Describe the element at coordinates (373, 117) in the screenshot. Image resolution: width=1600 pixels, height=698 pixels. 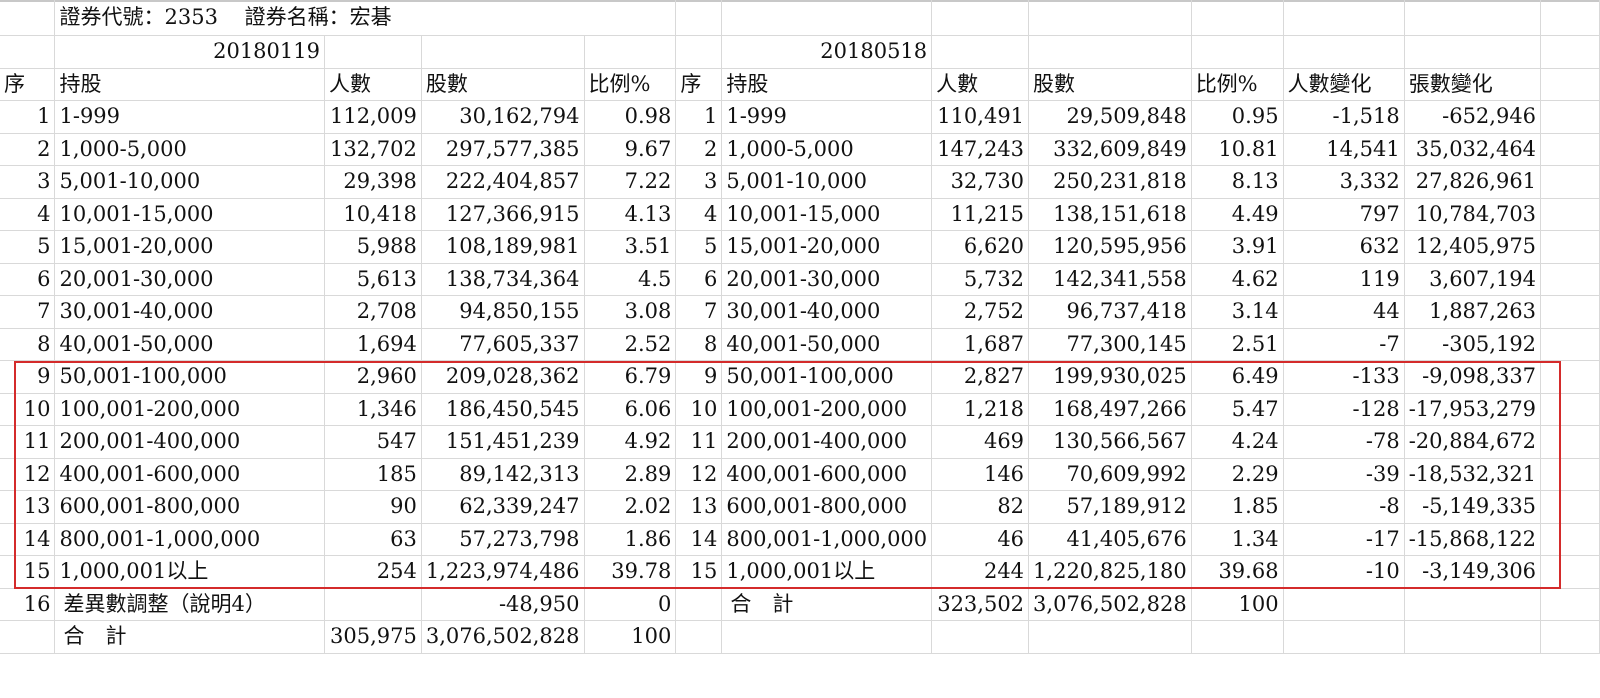
I see `table-cell: 112,009` at that location.